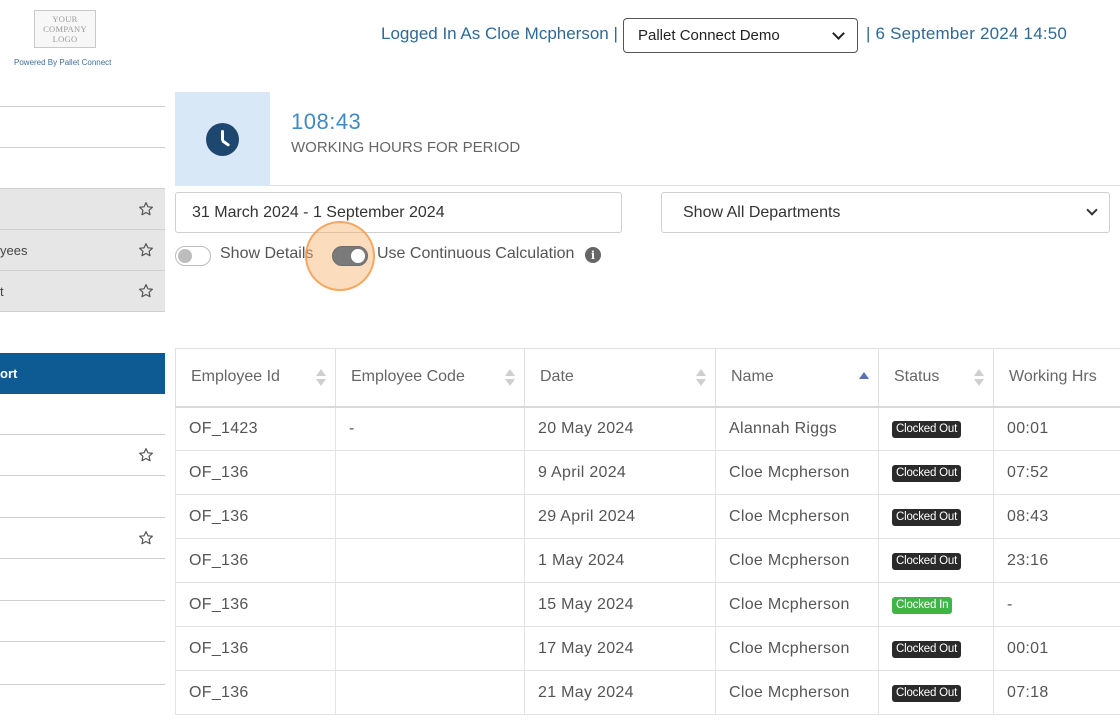 This screenshot has height=722, width=1120. Describe the element at coordinates (647, 139) in the screenshot. I see `working-hours-summary: 108:43 WORKING HOURS FOR PERIOD` at that location.